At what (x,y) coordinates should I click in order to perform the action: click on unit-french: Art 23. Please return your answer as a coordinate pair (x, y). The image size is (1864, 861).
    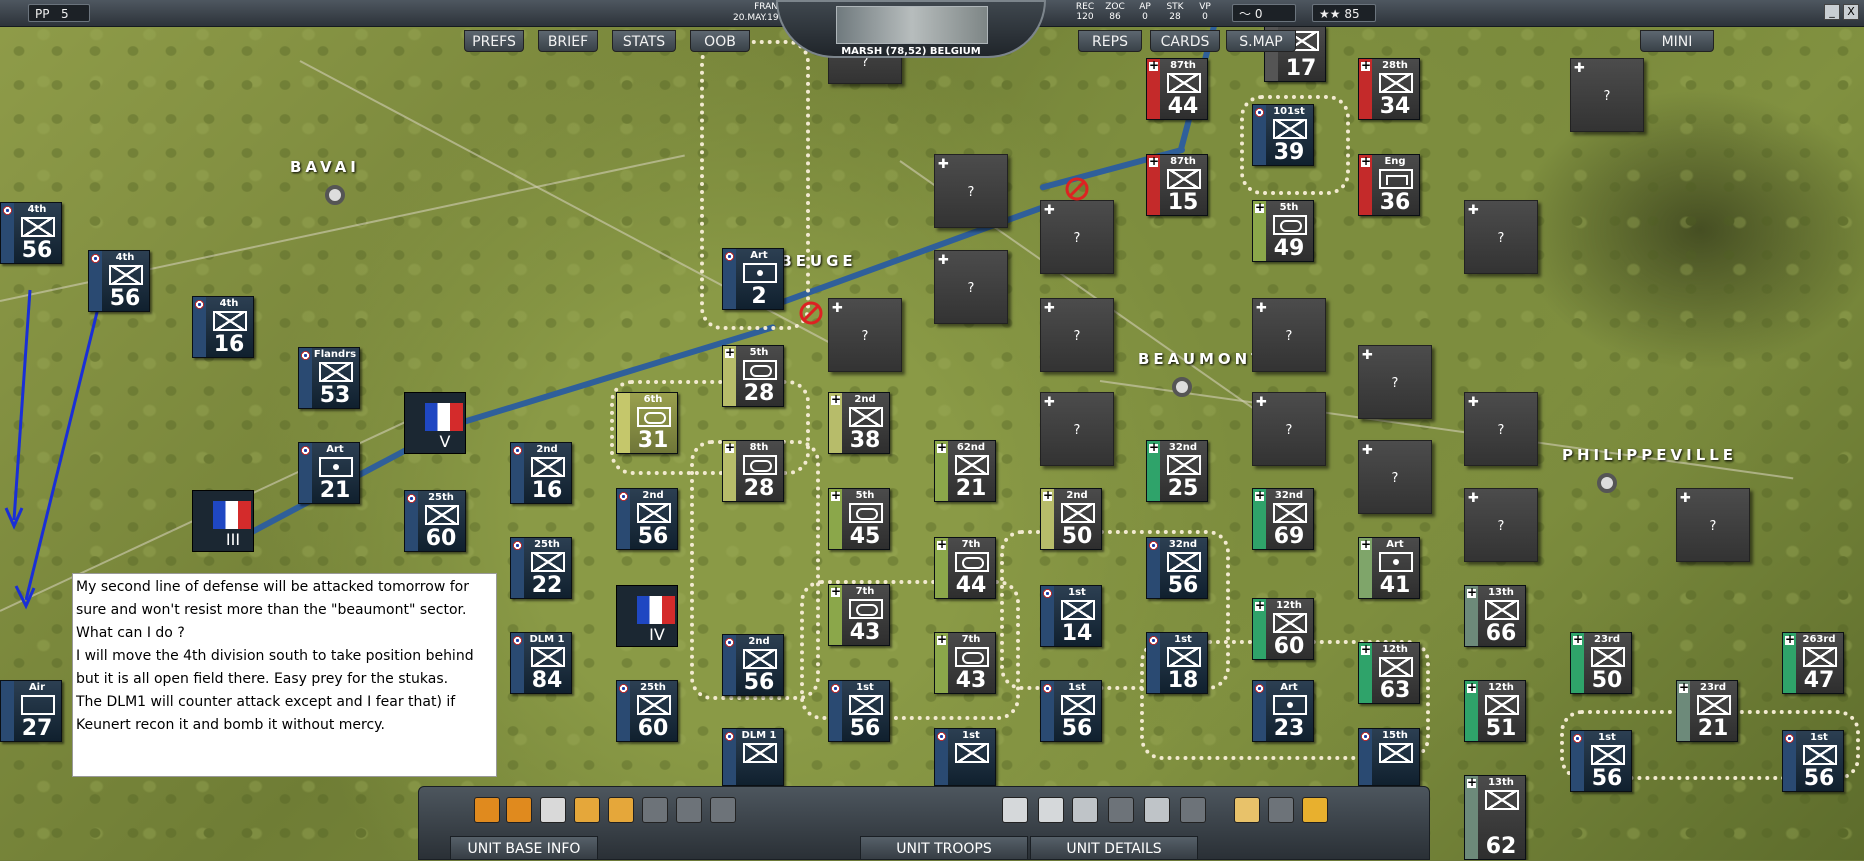
    Looking at the image, I should click on (1283, 711).